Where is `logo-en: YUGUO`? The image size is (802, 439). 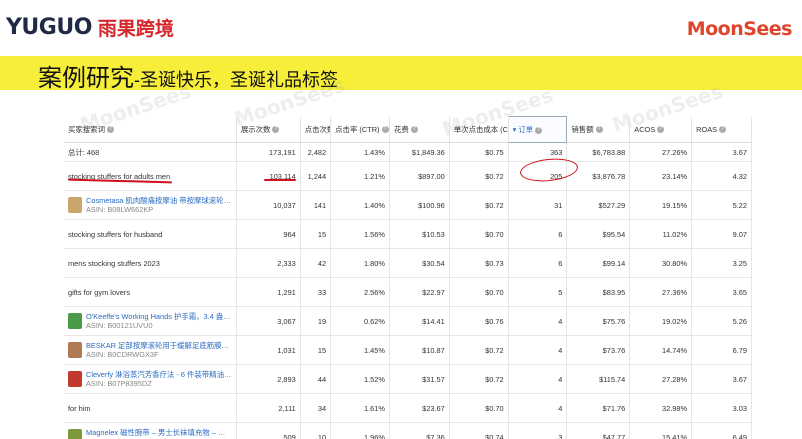 logo-en: YUGUO is located at coordinates (49, 27).